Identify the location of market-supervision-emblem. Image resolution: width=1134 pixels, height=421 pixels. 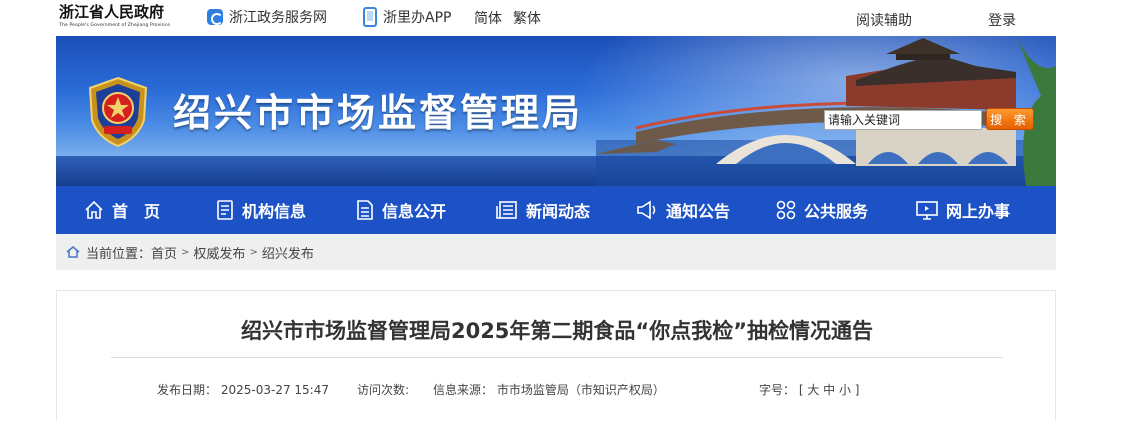
(118, 112).